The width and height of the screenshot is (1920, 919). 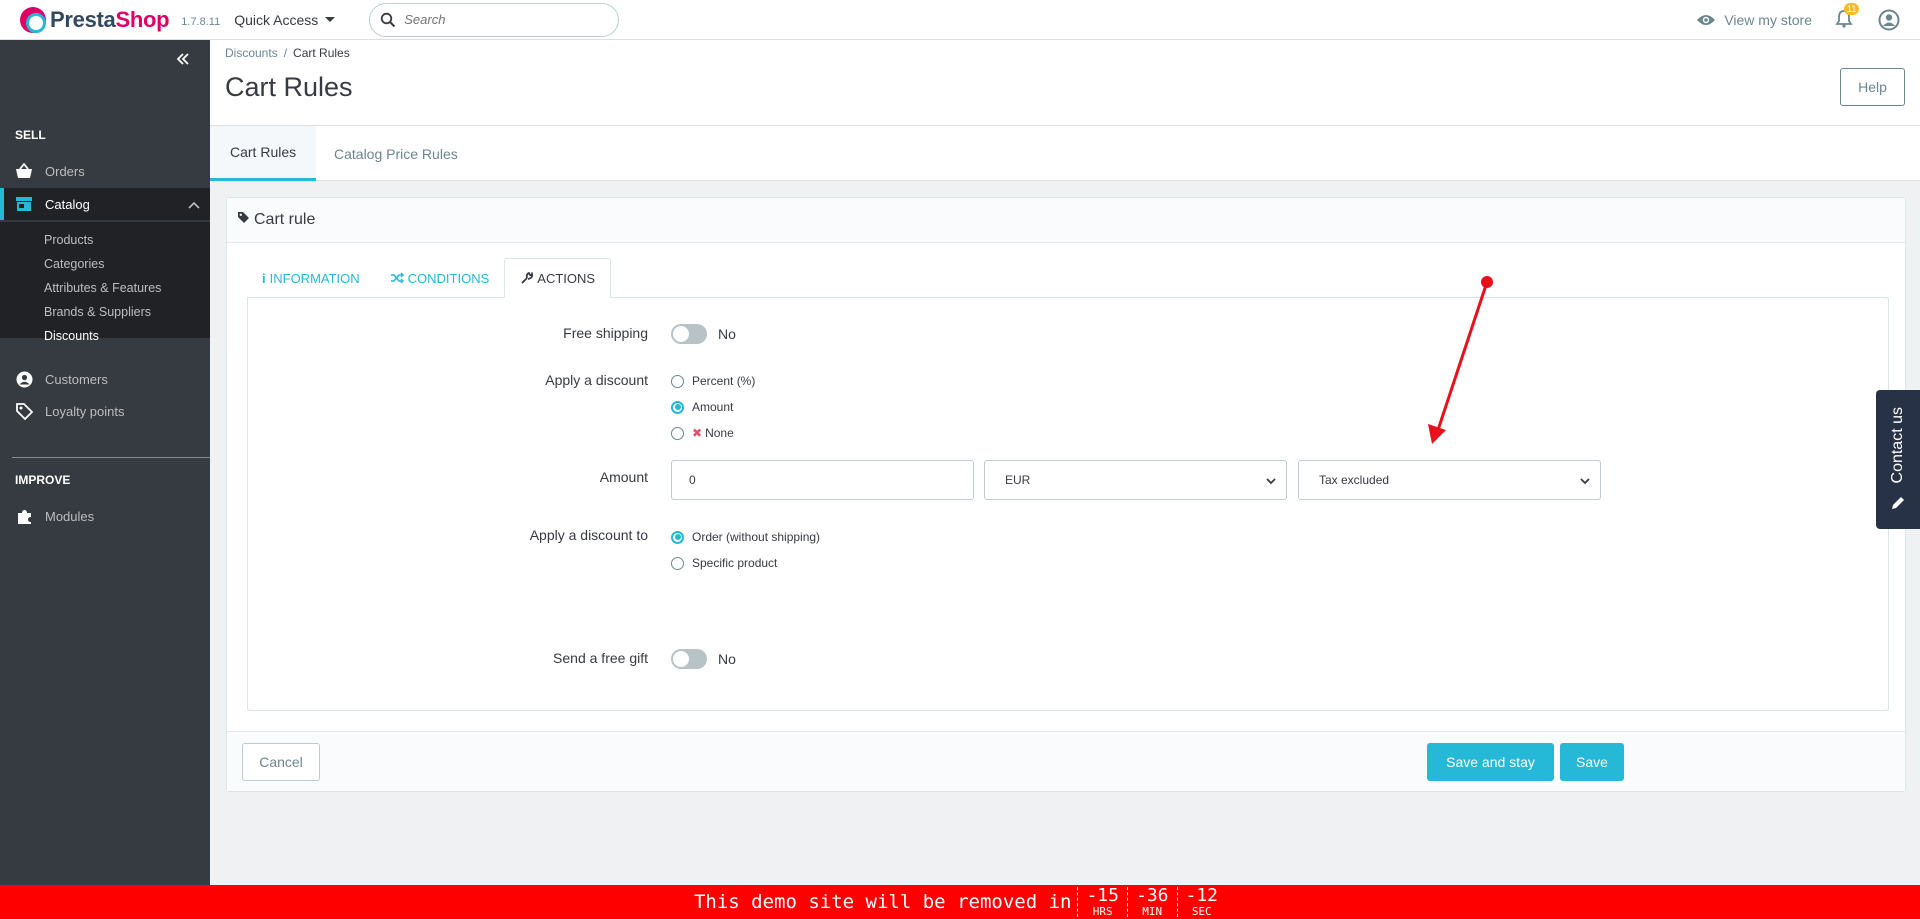 I want to click on breadcrumb: Discounts / Cart Rules, so click(x=287, y=53).